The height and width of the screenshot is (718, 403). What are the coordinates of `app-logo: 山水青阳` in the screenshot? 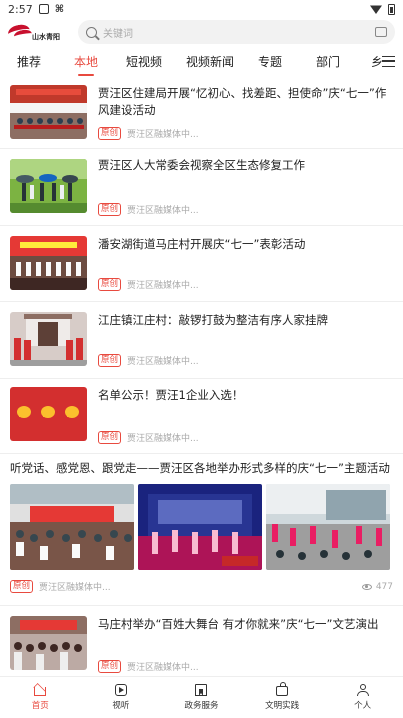 It's located at (39, 32).